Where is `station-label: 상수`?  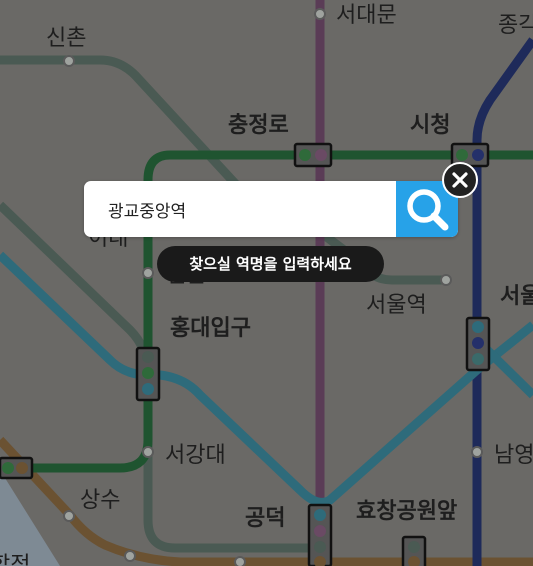 station-label: 상수 is located at coordinates (100, 500).